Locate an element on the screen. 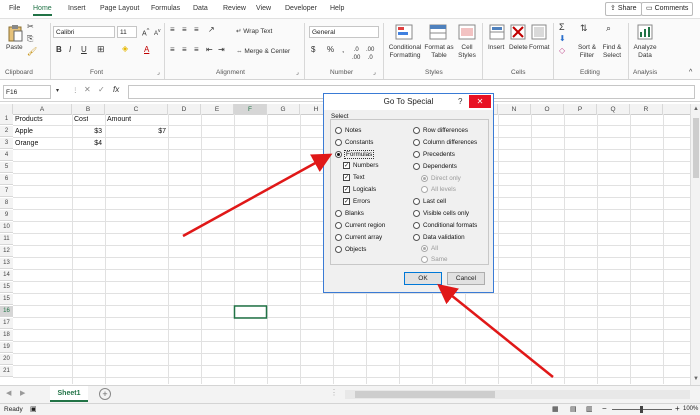 Image resolution: width=700 pixels, height=415 pixels. arrow-to-ok is located at coordinates (495, 330).